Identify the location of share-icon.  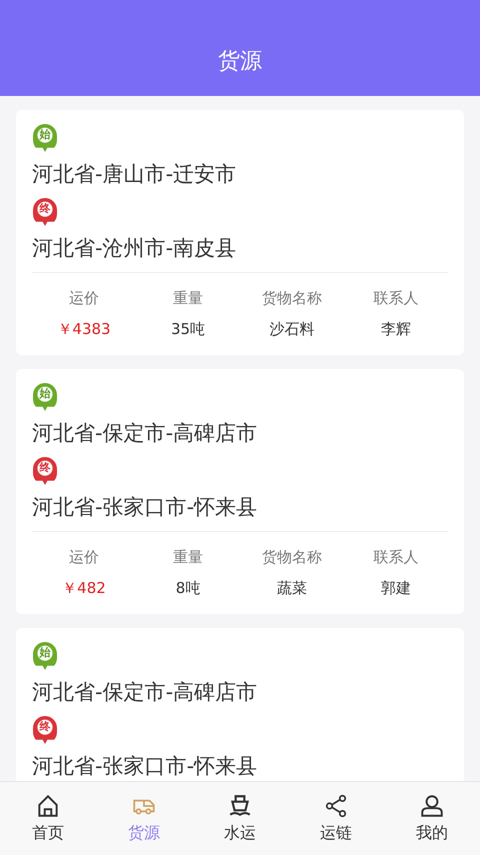
(336, 806).